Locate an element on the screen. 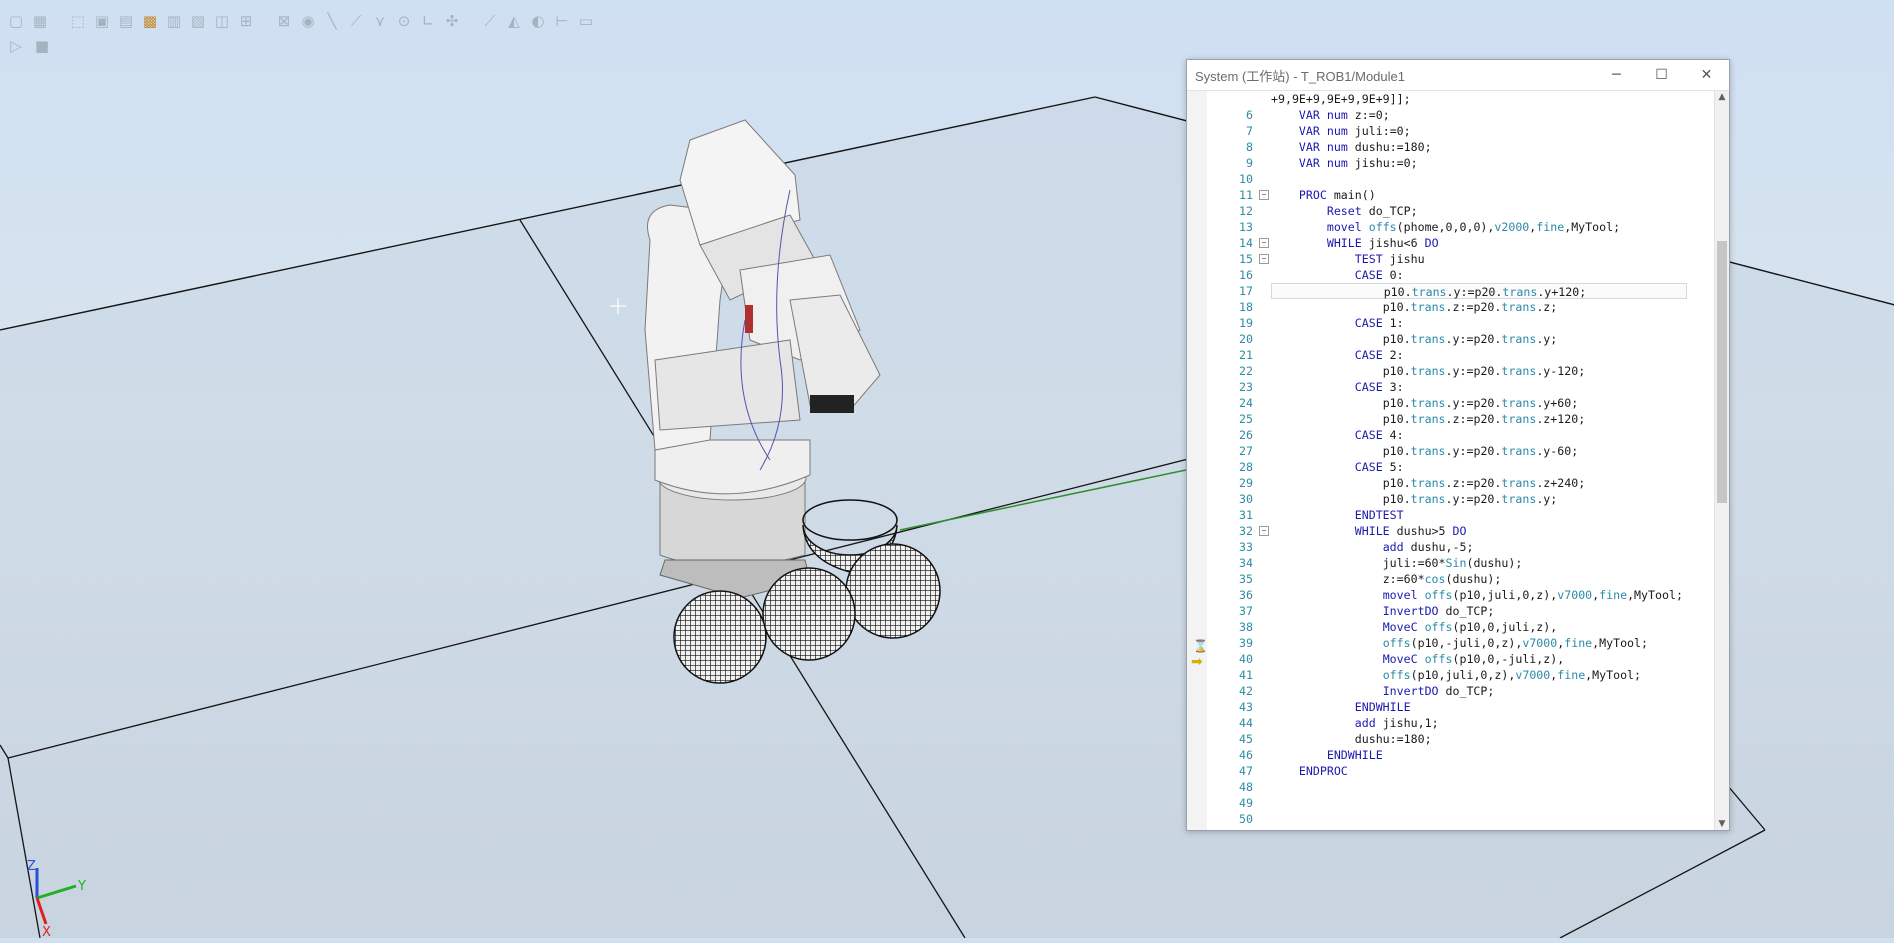 This screenshot has height=943, width=1894. stop-icon: ■ is located at coordinates (42, 46).